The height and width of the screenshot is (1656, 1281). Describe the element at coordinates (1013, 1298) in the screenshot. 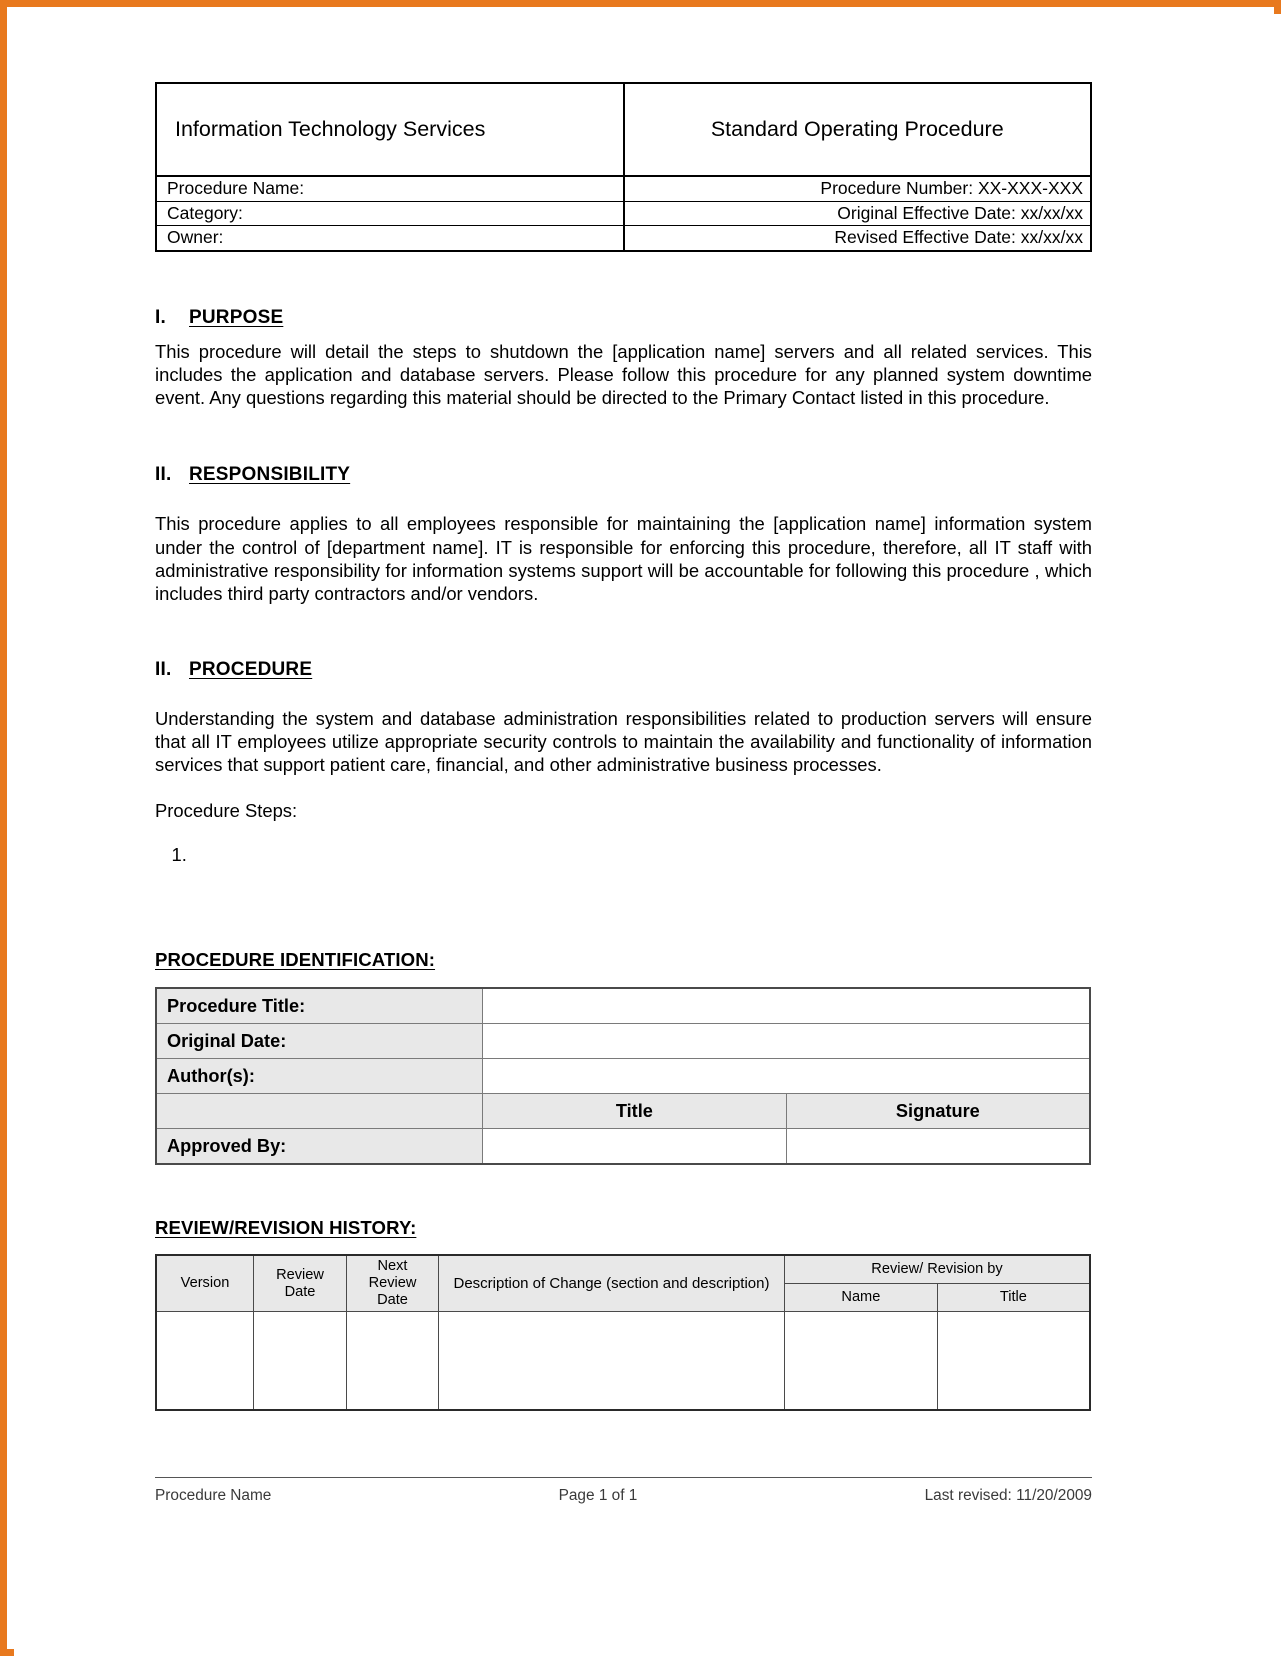

I see `column-header-title: Title` at that location.